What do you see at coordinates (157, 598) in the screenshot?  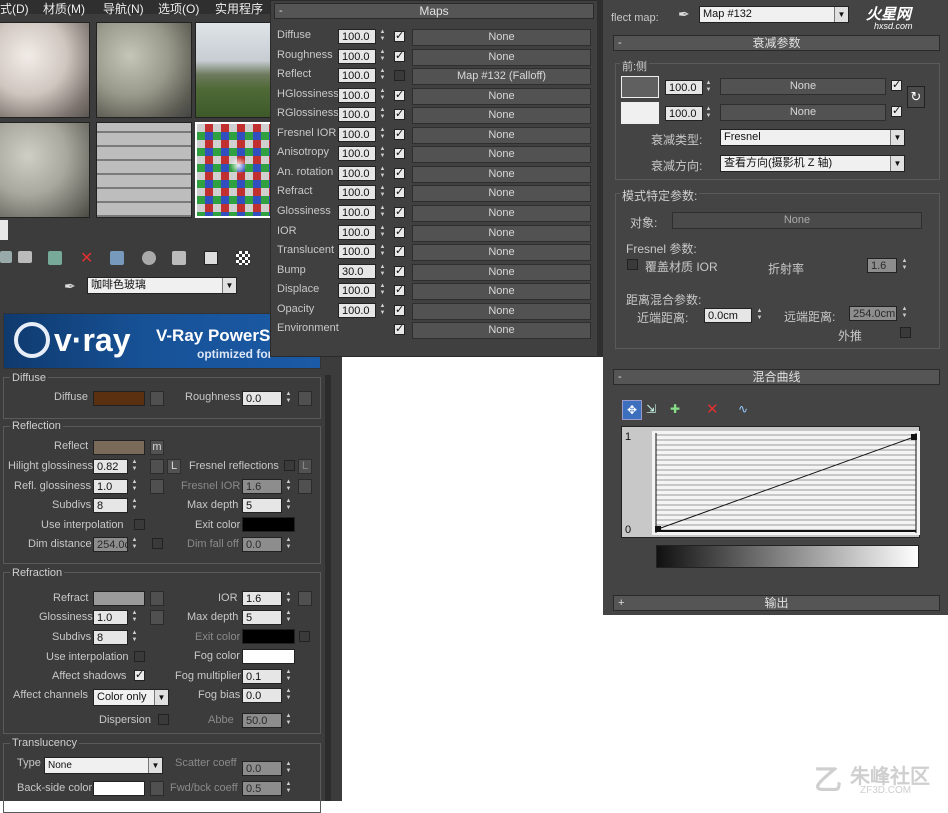 I see `refract-map-button` at bounding box center [157, 598].